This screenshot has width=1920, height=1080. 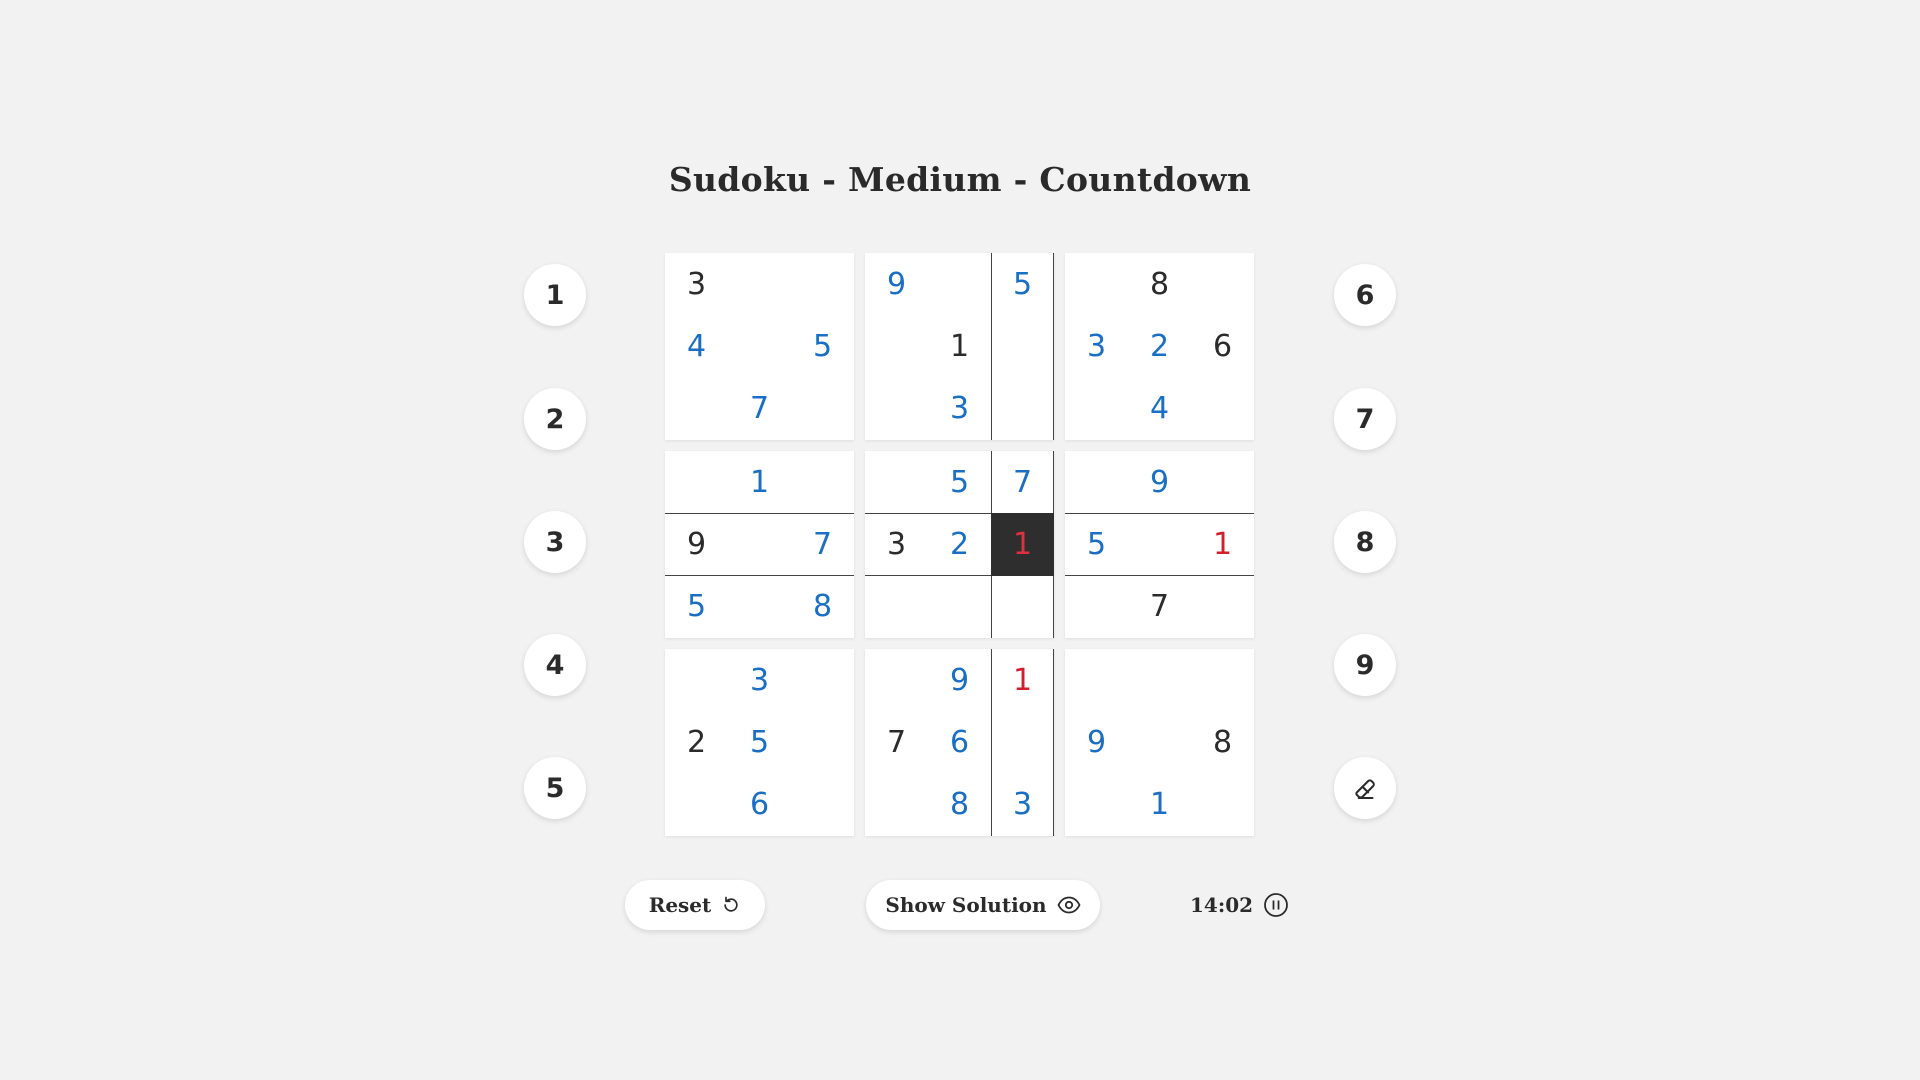 I want to click on digit-button-8: 8, so click(x=1365, y=542).